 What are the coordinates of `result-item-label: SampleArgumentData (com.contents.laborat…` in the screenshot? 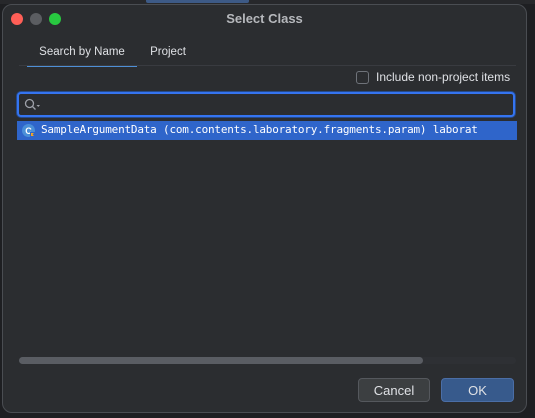 It's located at (259, 129).